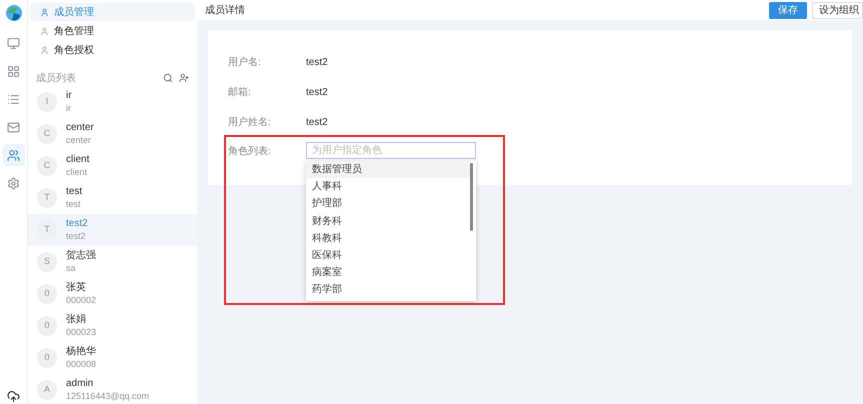  I want to click on scrollbar, so click(471, 197).